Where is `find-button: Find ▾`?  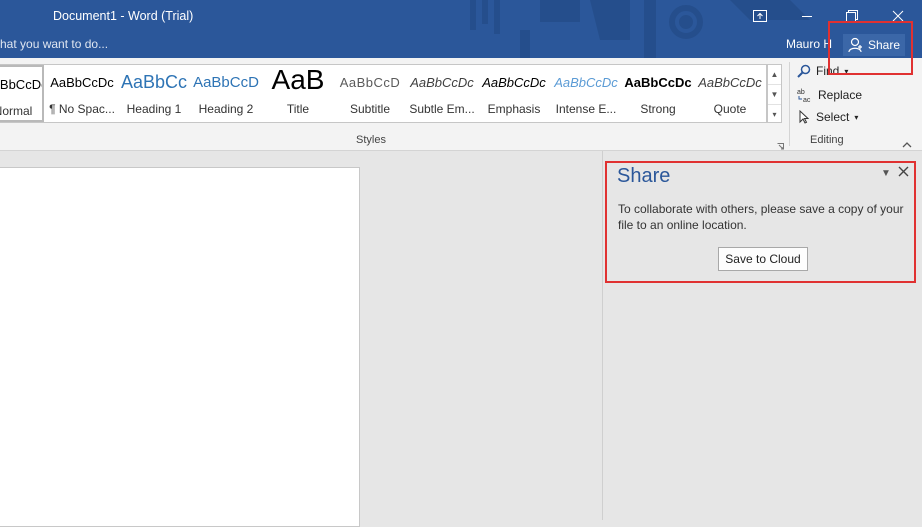 find-button: Find ▾ is located at coordinates (822, 71).